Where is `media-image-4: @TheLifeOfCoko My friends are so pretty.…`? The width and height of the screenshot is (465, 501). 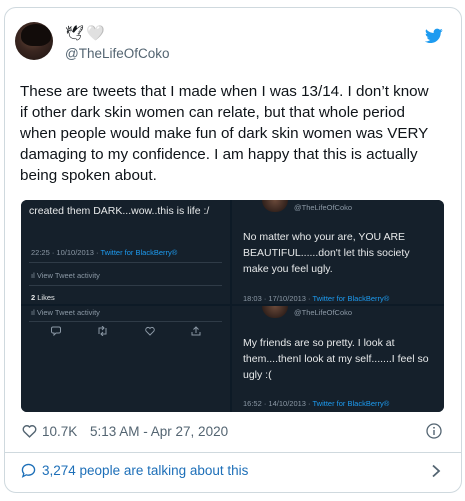
media-image-4: @TheLifeOfCoko My friends are so pretty.… is located at coordinates (338, 359).